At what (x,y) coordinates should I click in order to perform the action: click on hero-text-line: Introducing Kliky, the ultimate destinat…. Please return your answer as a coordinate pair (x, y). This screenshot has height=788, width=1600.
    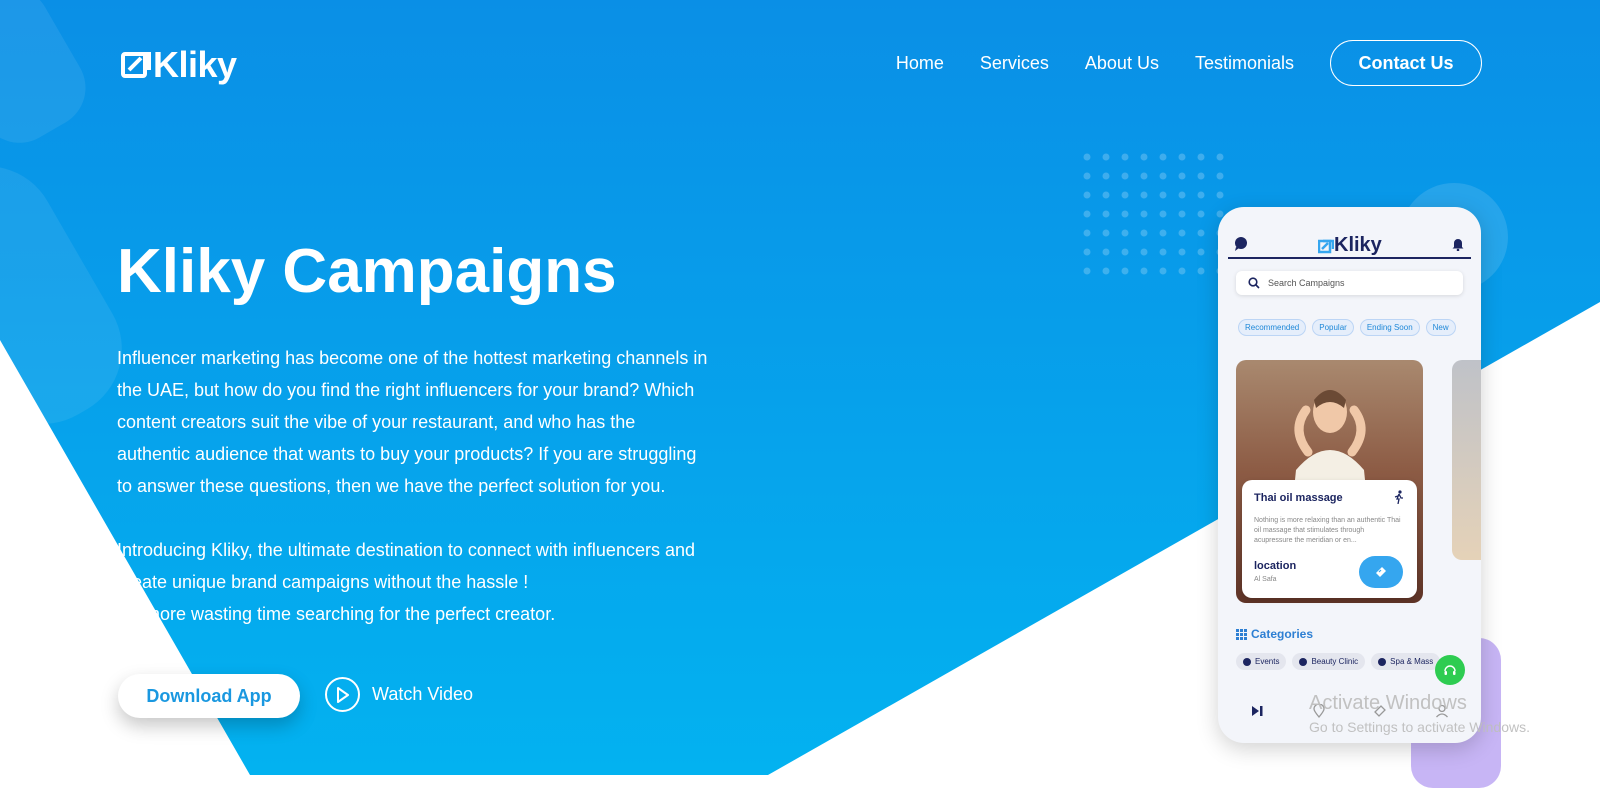
    Looking at the image, I should click on (406, 550).